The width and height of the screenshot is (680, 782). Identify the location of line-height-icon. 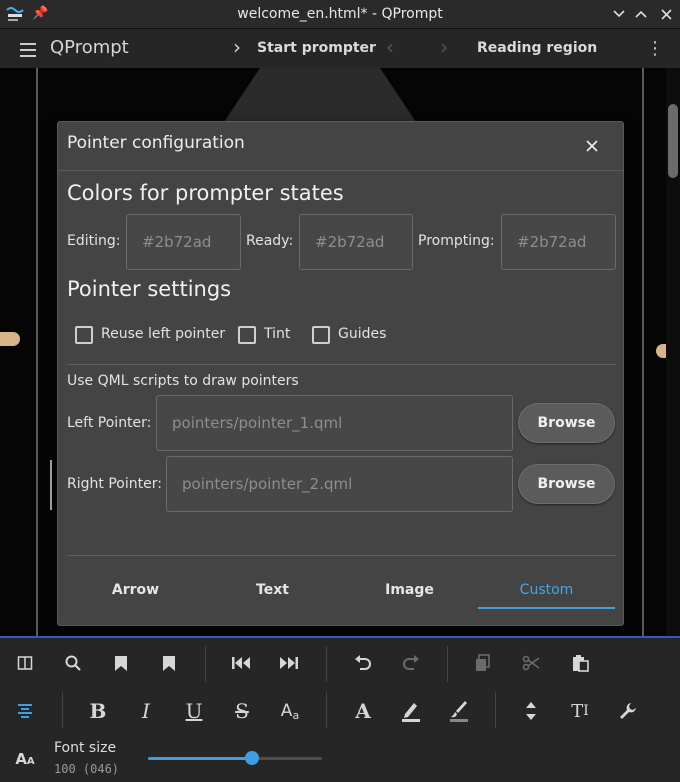
(531, 711).